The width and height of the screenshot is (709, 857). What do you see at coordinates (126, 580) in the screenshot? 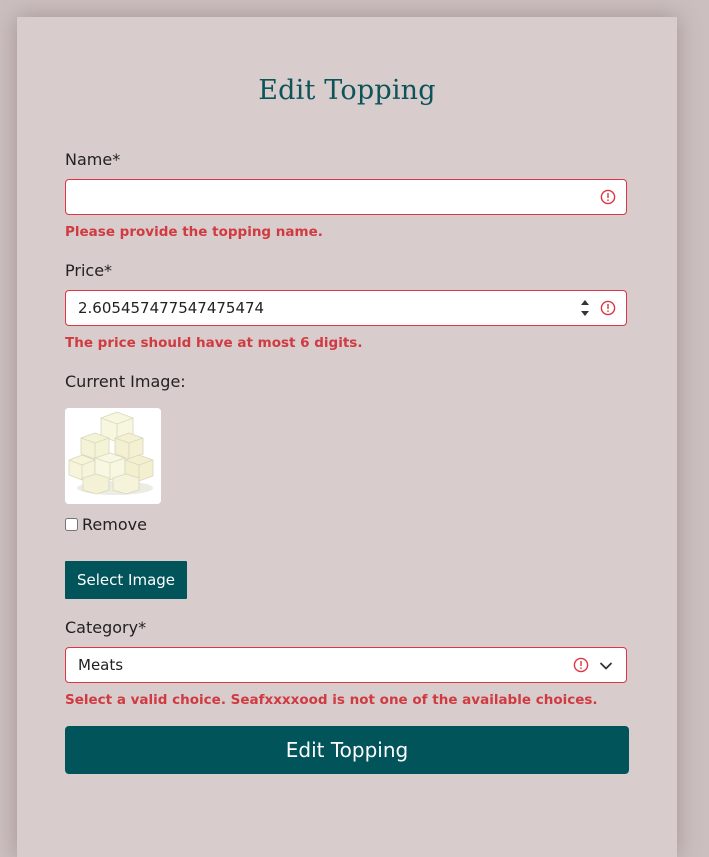
I see `select-image-button: Select Image` at bounding box center [126, 580].